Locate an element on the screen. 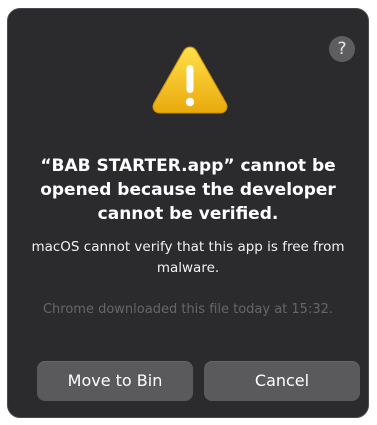 The image size is (377, 425). warning-icon is located at coordinates (190, 80).